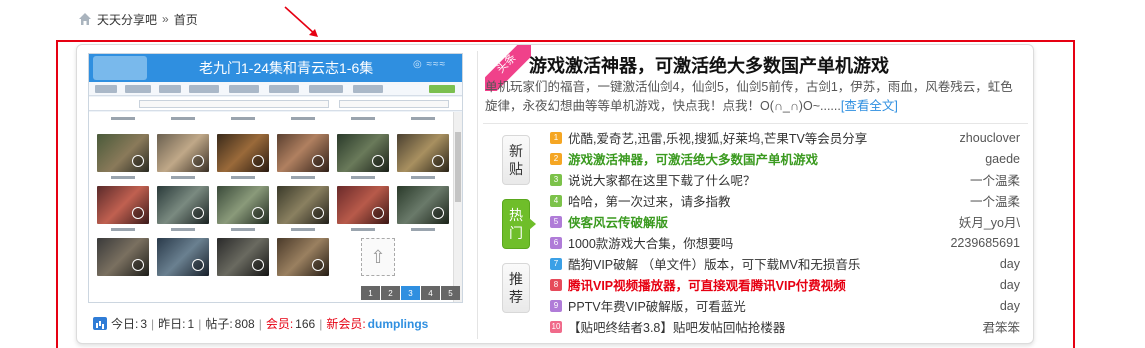 The height and width of the screenshot is (348, 1145). I want to click on slider-page-button: 2, so click(390, 293).